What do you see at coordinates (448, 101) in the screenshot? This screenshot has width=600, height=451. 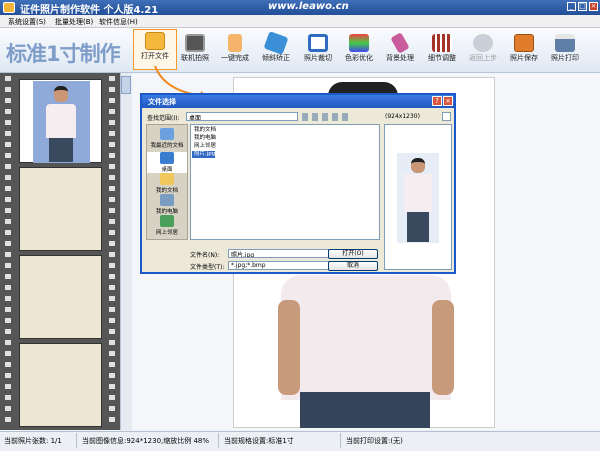 I see `dialog-close-icon: ×` at bounding box center [448, 101].